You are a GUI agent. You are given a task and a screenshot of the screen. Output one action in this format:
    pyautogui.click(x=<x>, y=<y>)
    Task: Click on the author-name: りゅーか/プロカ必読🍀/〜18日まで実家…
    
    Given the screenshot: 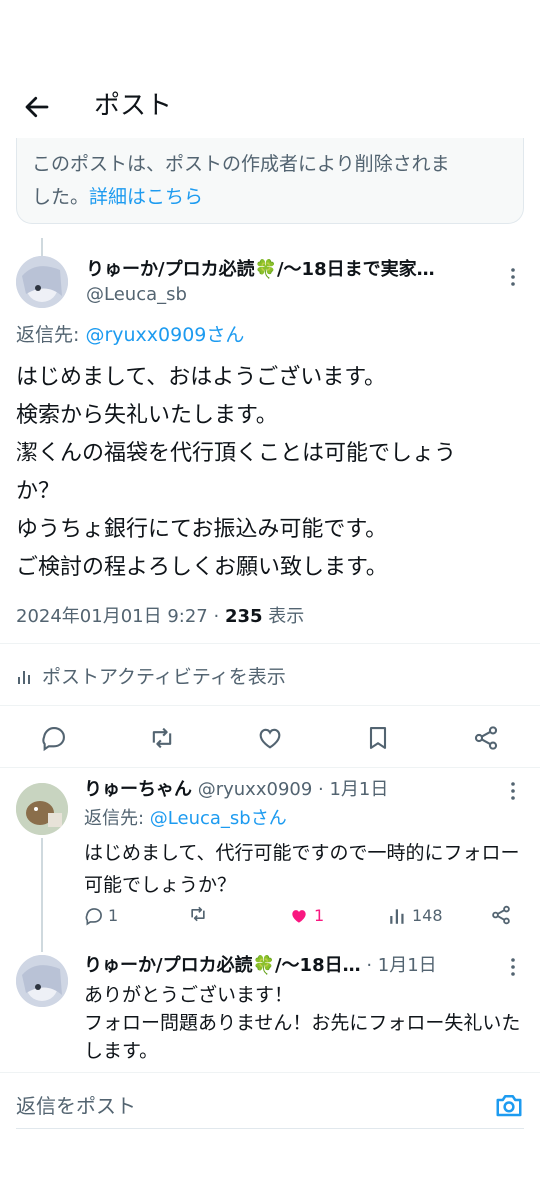 What is the action you would take?
    pyautogui.click(x=286, y=270)
    